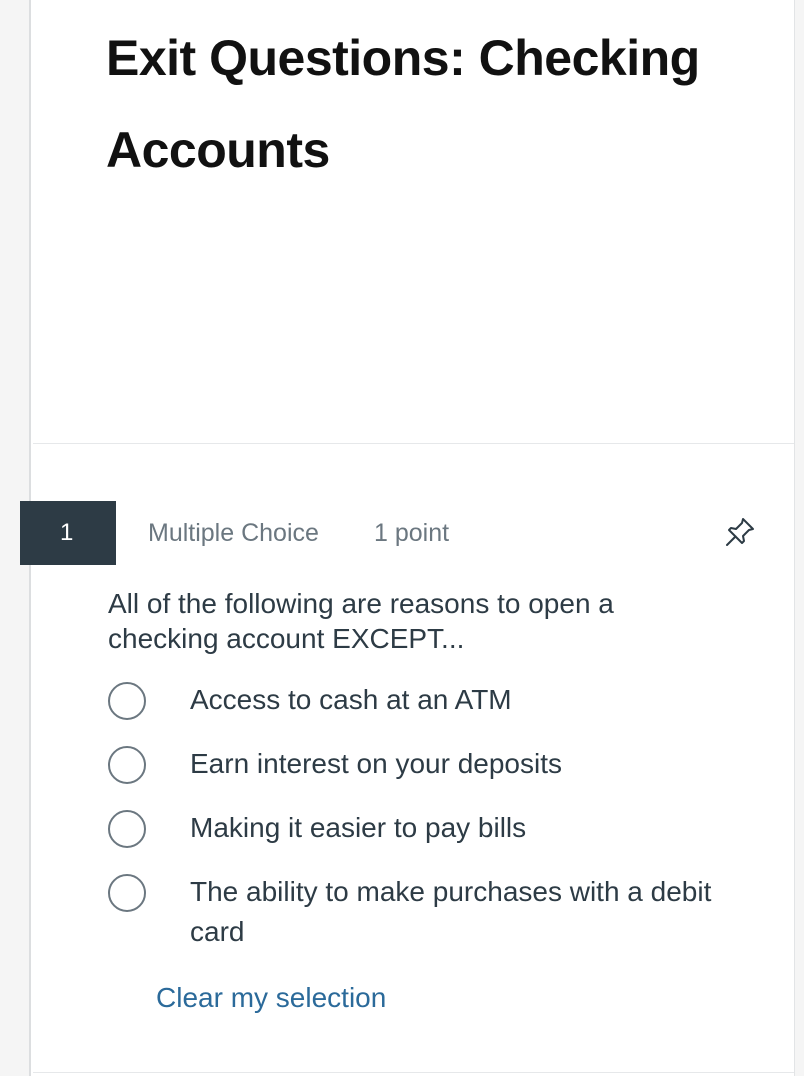 This screenshot has height=1076, width=804. I want to click on pin-question-button, so click(740, 532).